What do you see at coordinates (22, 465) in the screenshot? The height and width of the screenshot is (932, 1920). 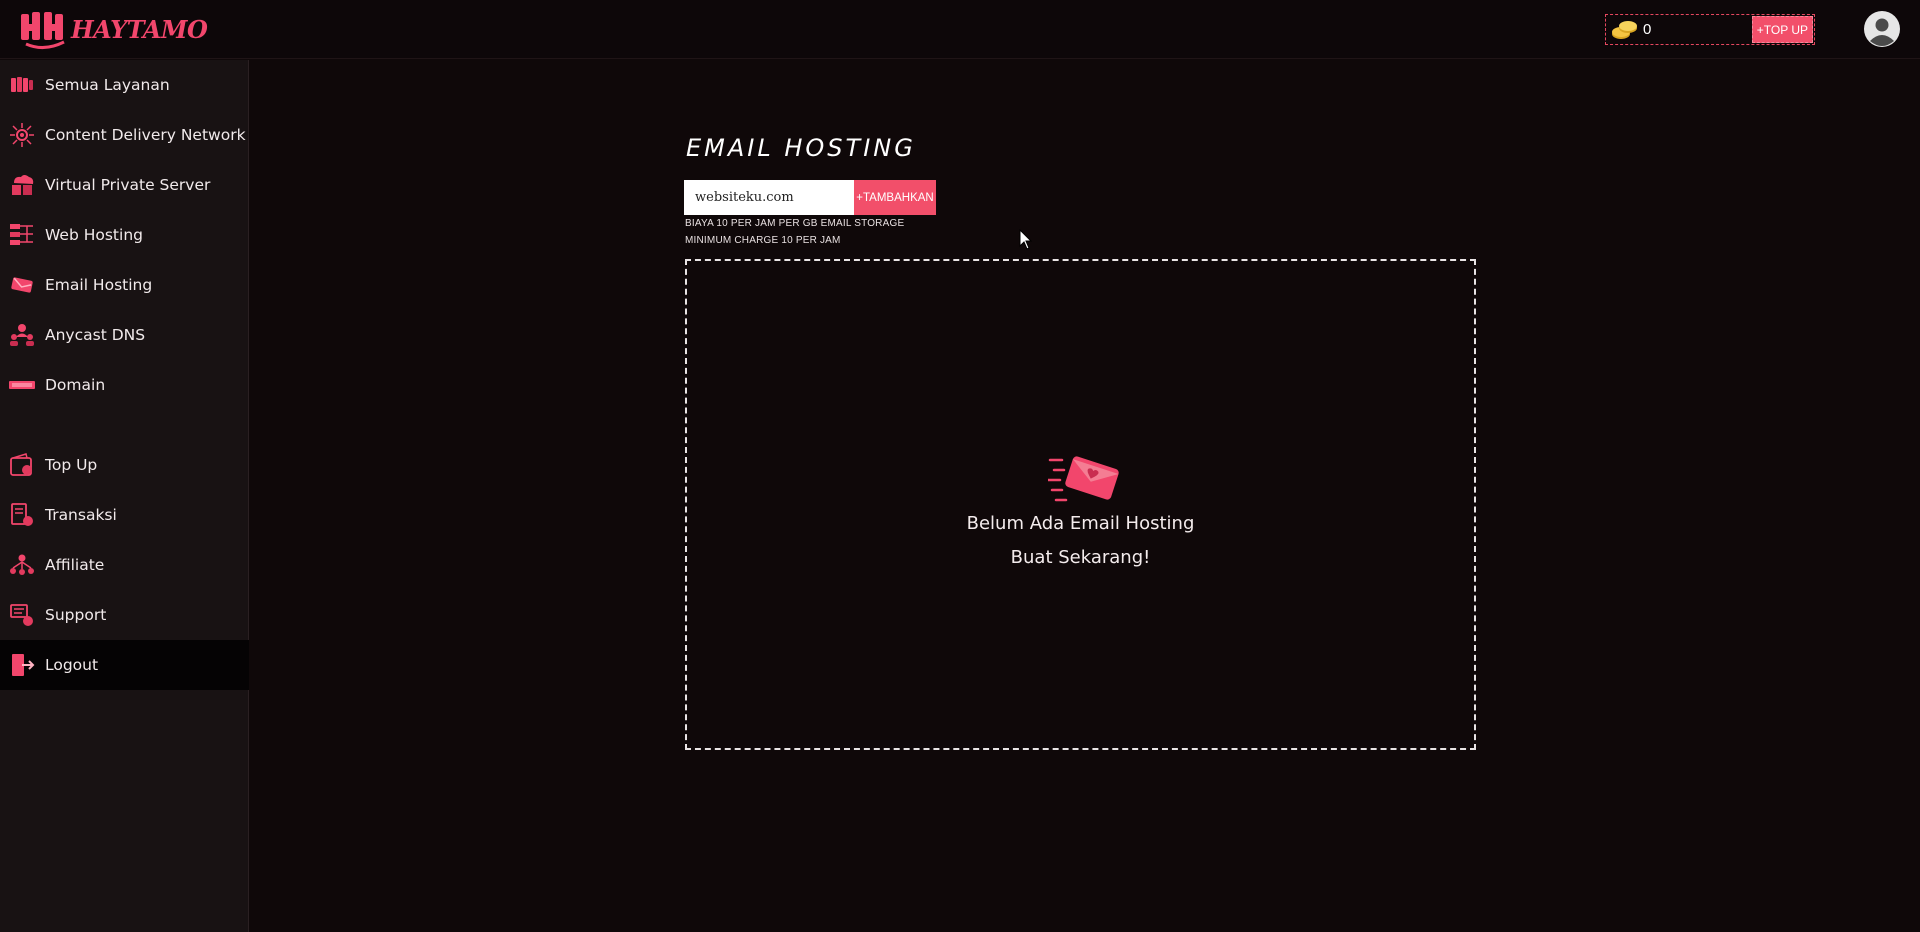 I see `wallet-icon` at bounding box center [22, 465].